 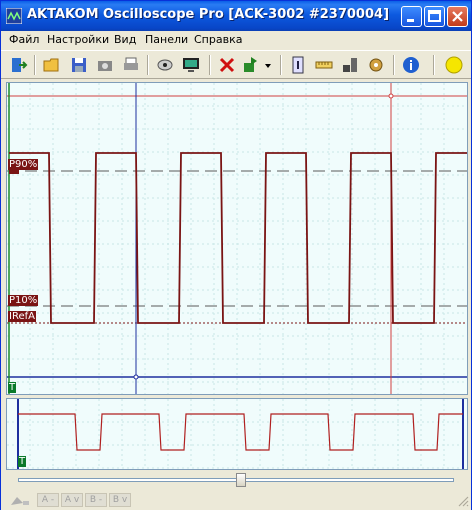 What do you see at coordinates (14, 16) in the screenshot?
I see `app-icon` at bounding box center [14, 16].